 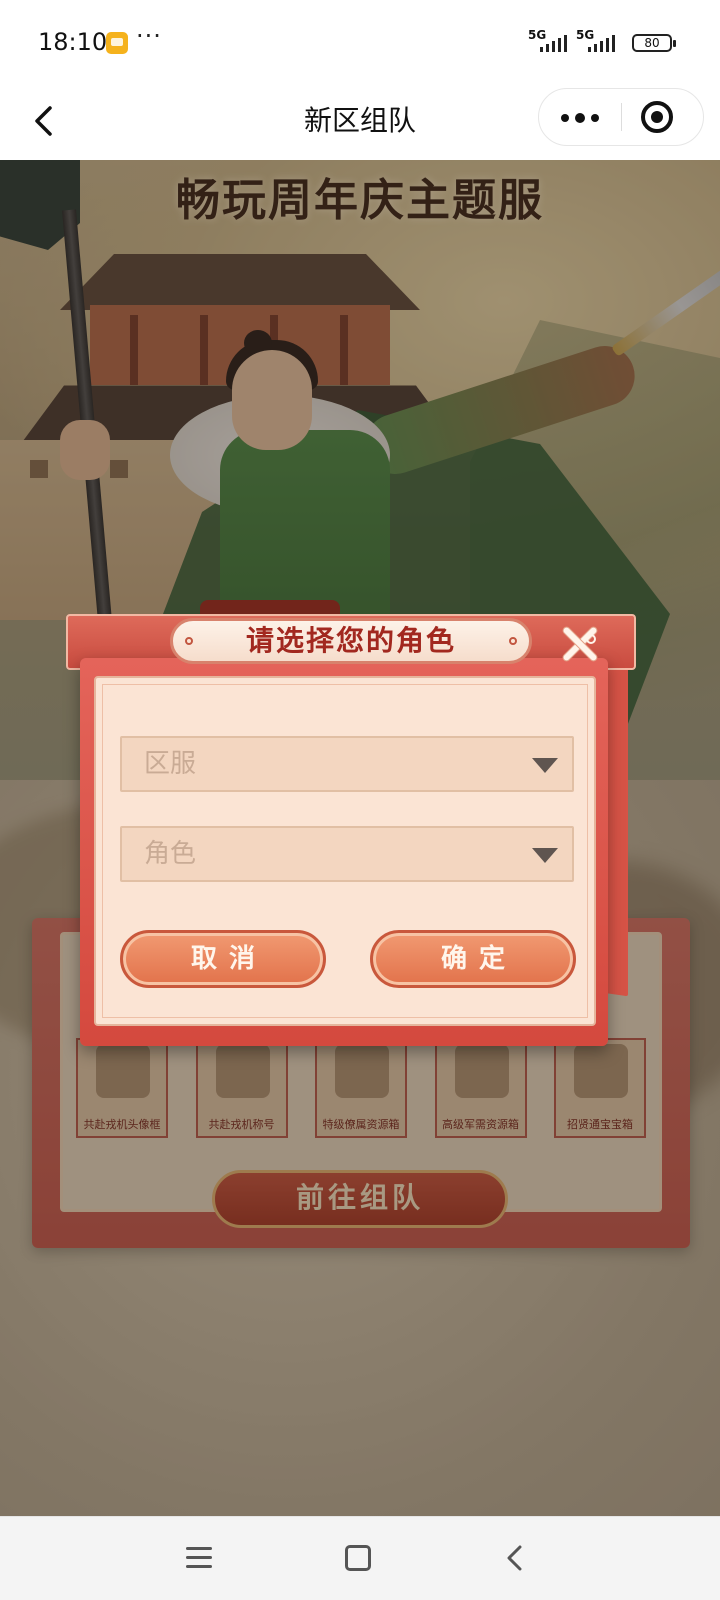 I want to click on clock: 18:10, so click(x=73, y=42).